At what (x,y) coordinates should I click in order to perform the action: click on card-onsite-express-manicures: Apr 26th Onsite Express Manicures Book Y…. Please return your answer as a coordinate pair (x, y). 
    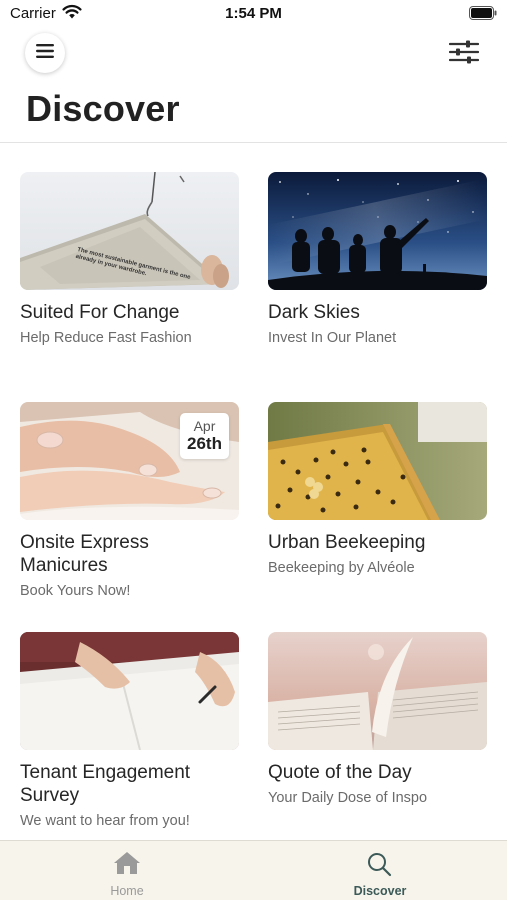
    Looking at the image, I should click on (130, 501).